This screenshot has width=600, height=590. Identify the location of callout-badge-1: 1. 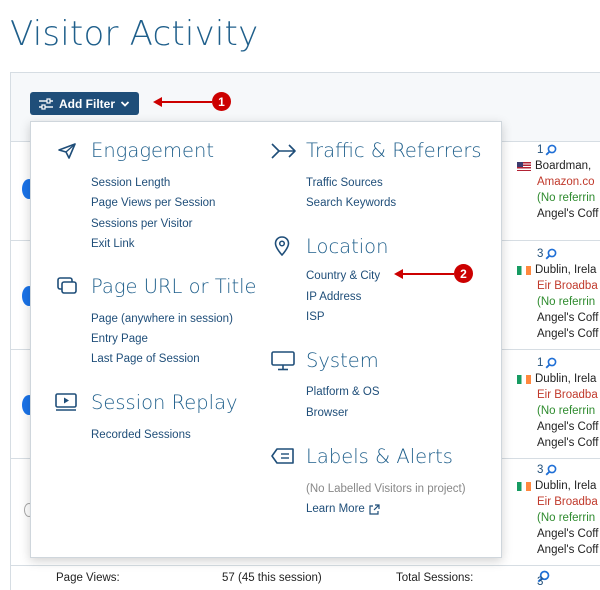
(221, 101).